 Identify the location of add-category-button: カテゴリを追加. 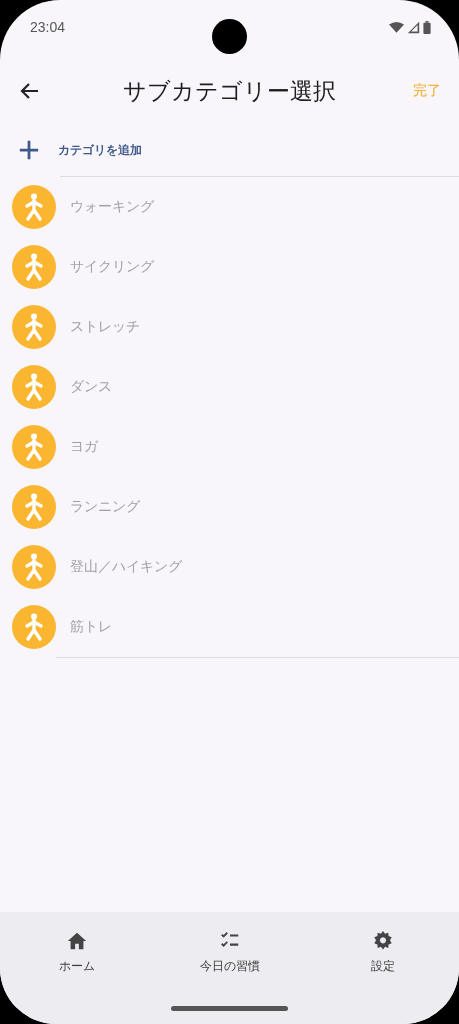
(229, 150).